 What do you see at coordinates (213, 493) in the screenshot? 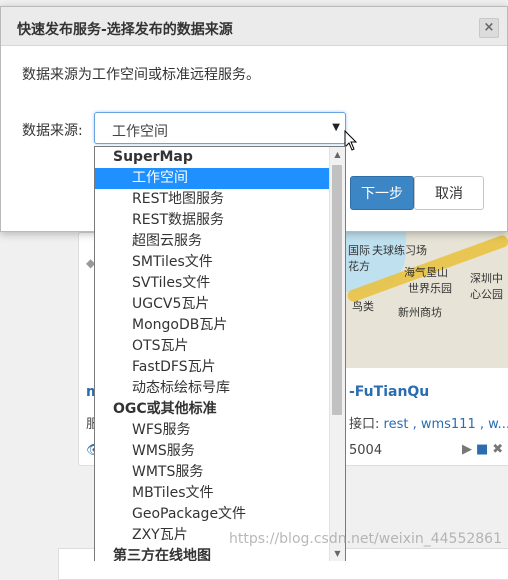
I see `dropdown-option: MBTiles文件` at bounding box center [213, 493].